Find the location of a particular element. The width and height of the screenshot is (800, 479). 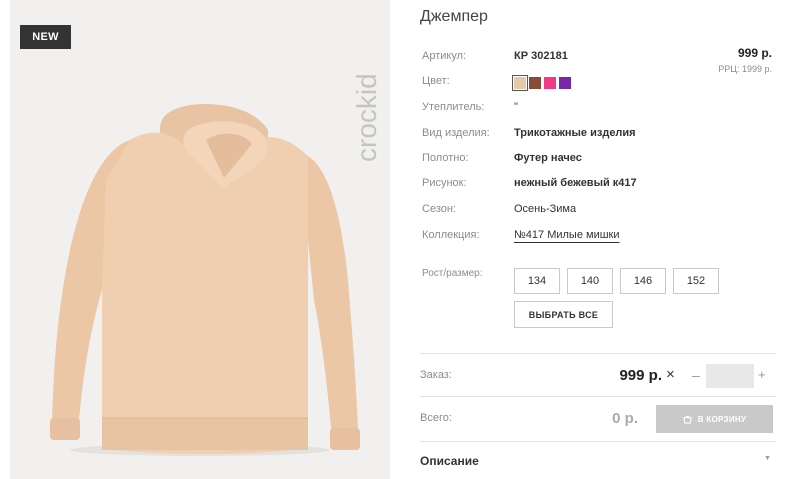

total-label: Всего: is located at coordinates (436, 418).